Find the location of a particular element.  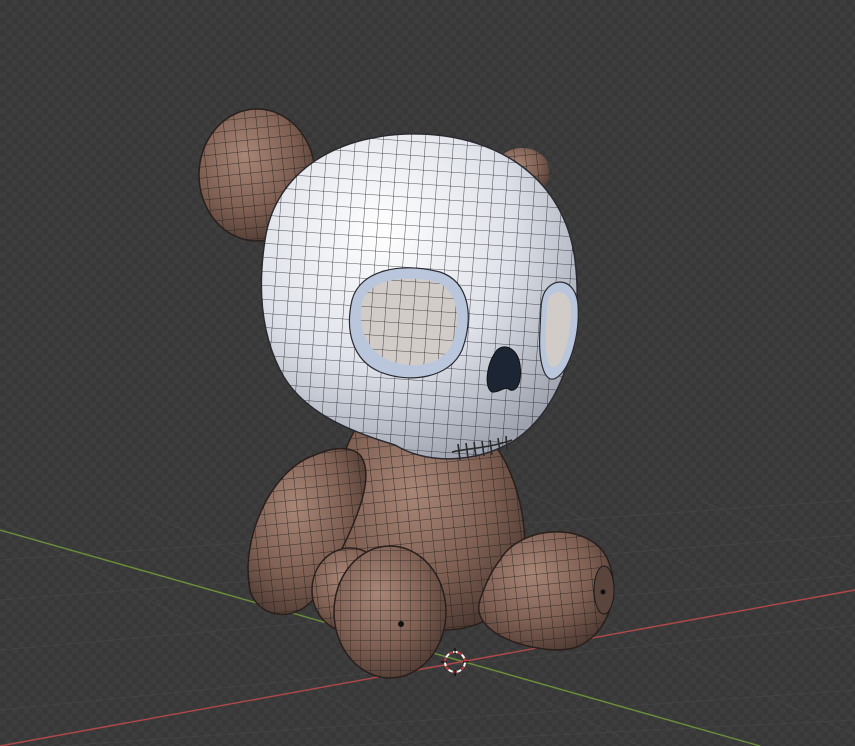

eye-socket-right is located at coordinates (559, 330).